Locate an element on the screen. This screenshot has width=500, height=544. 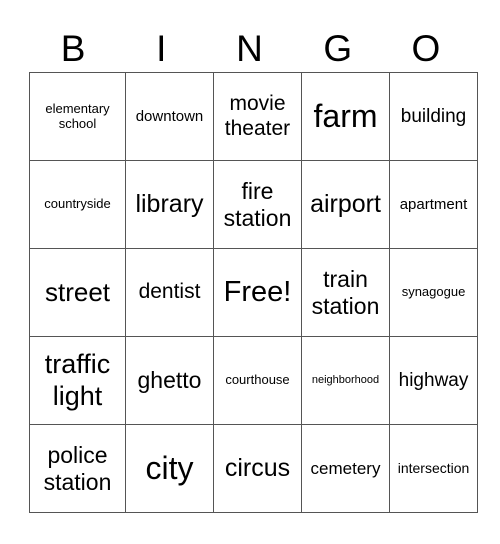
bingo-cell: neighborhood is located at coordinates (345, 380).